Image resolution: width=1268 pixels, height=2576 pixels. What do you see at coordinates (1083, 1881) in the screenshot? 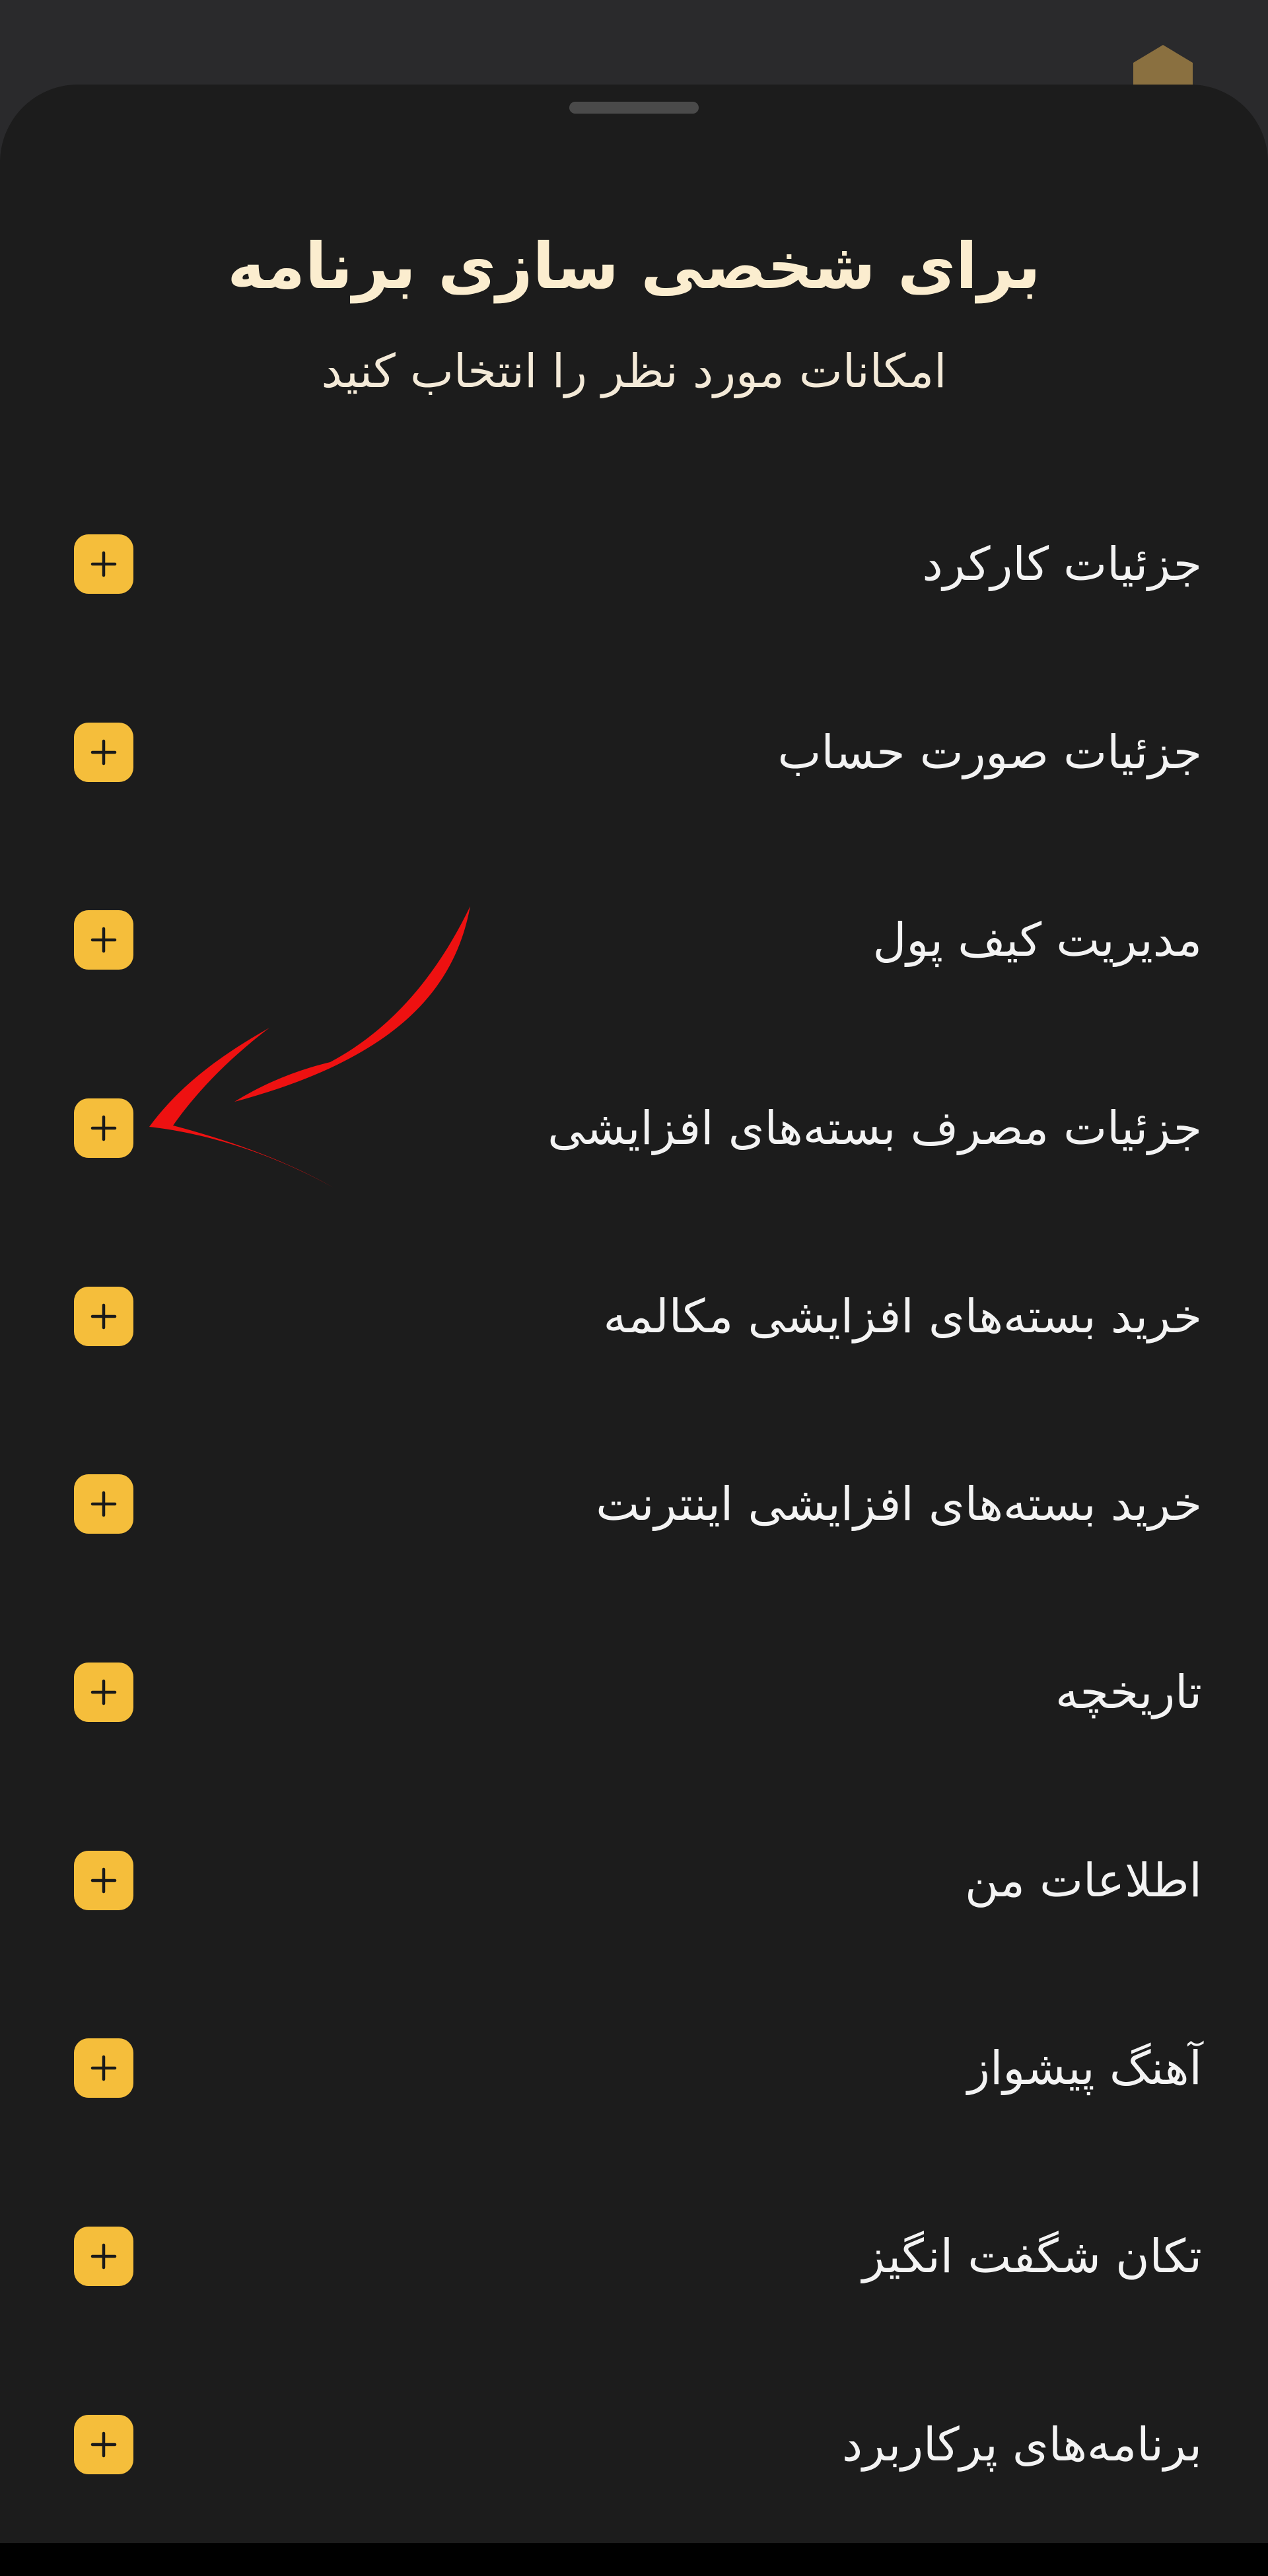
I see `feature-label: اطلاعات من` at bounding box center [1083, 1881].